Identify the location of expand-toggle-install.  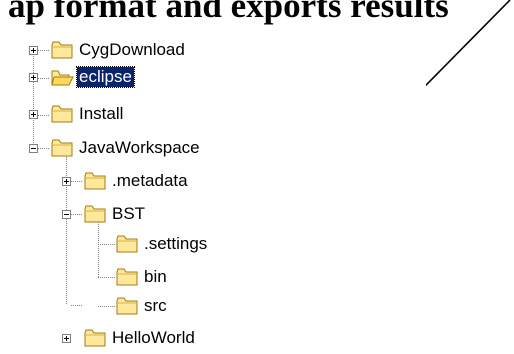
(33, 114).